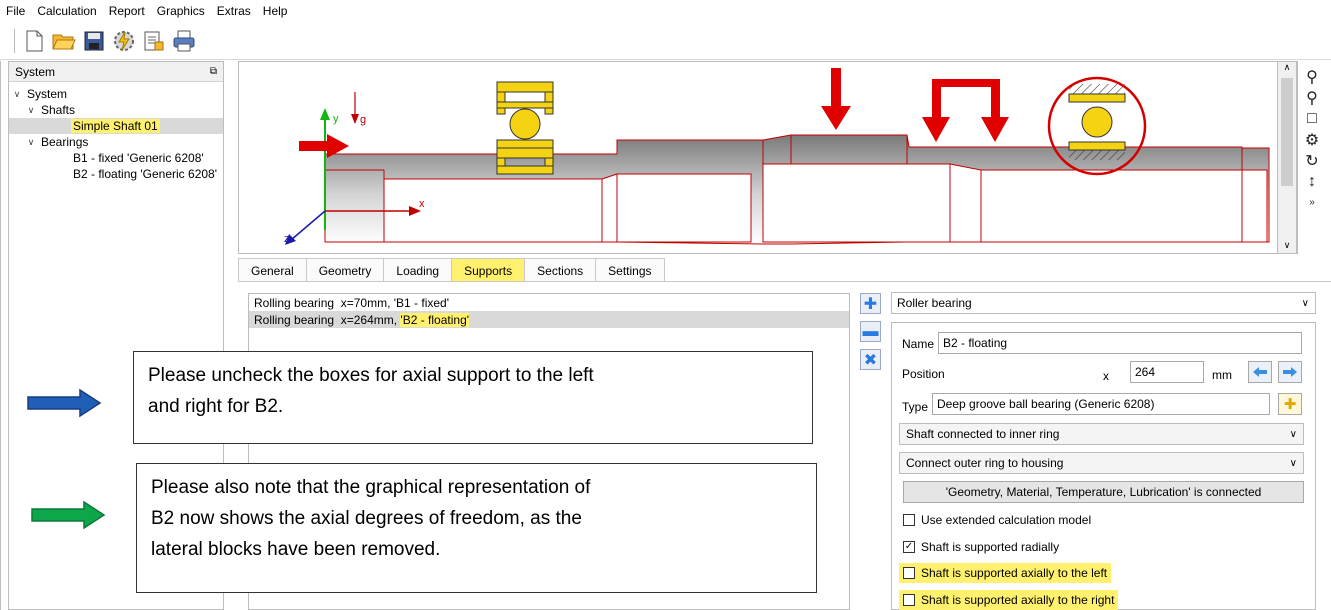  Describe the element at coordinates (1260, 372) in the screenshot. I see `move-left-button` at that location.